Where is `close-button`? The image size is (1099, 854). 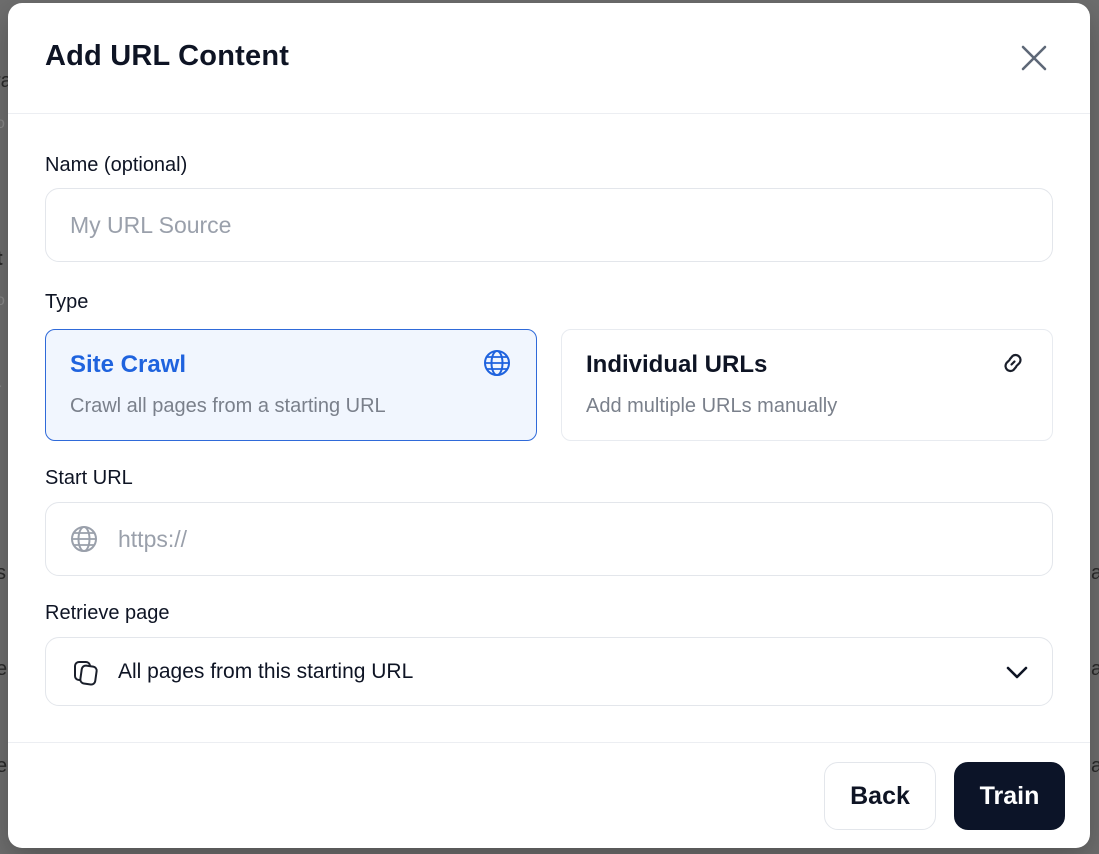
close-button is located at coordinates (1034, 58).